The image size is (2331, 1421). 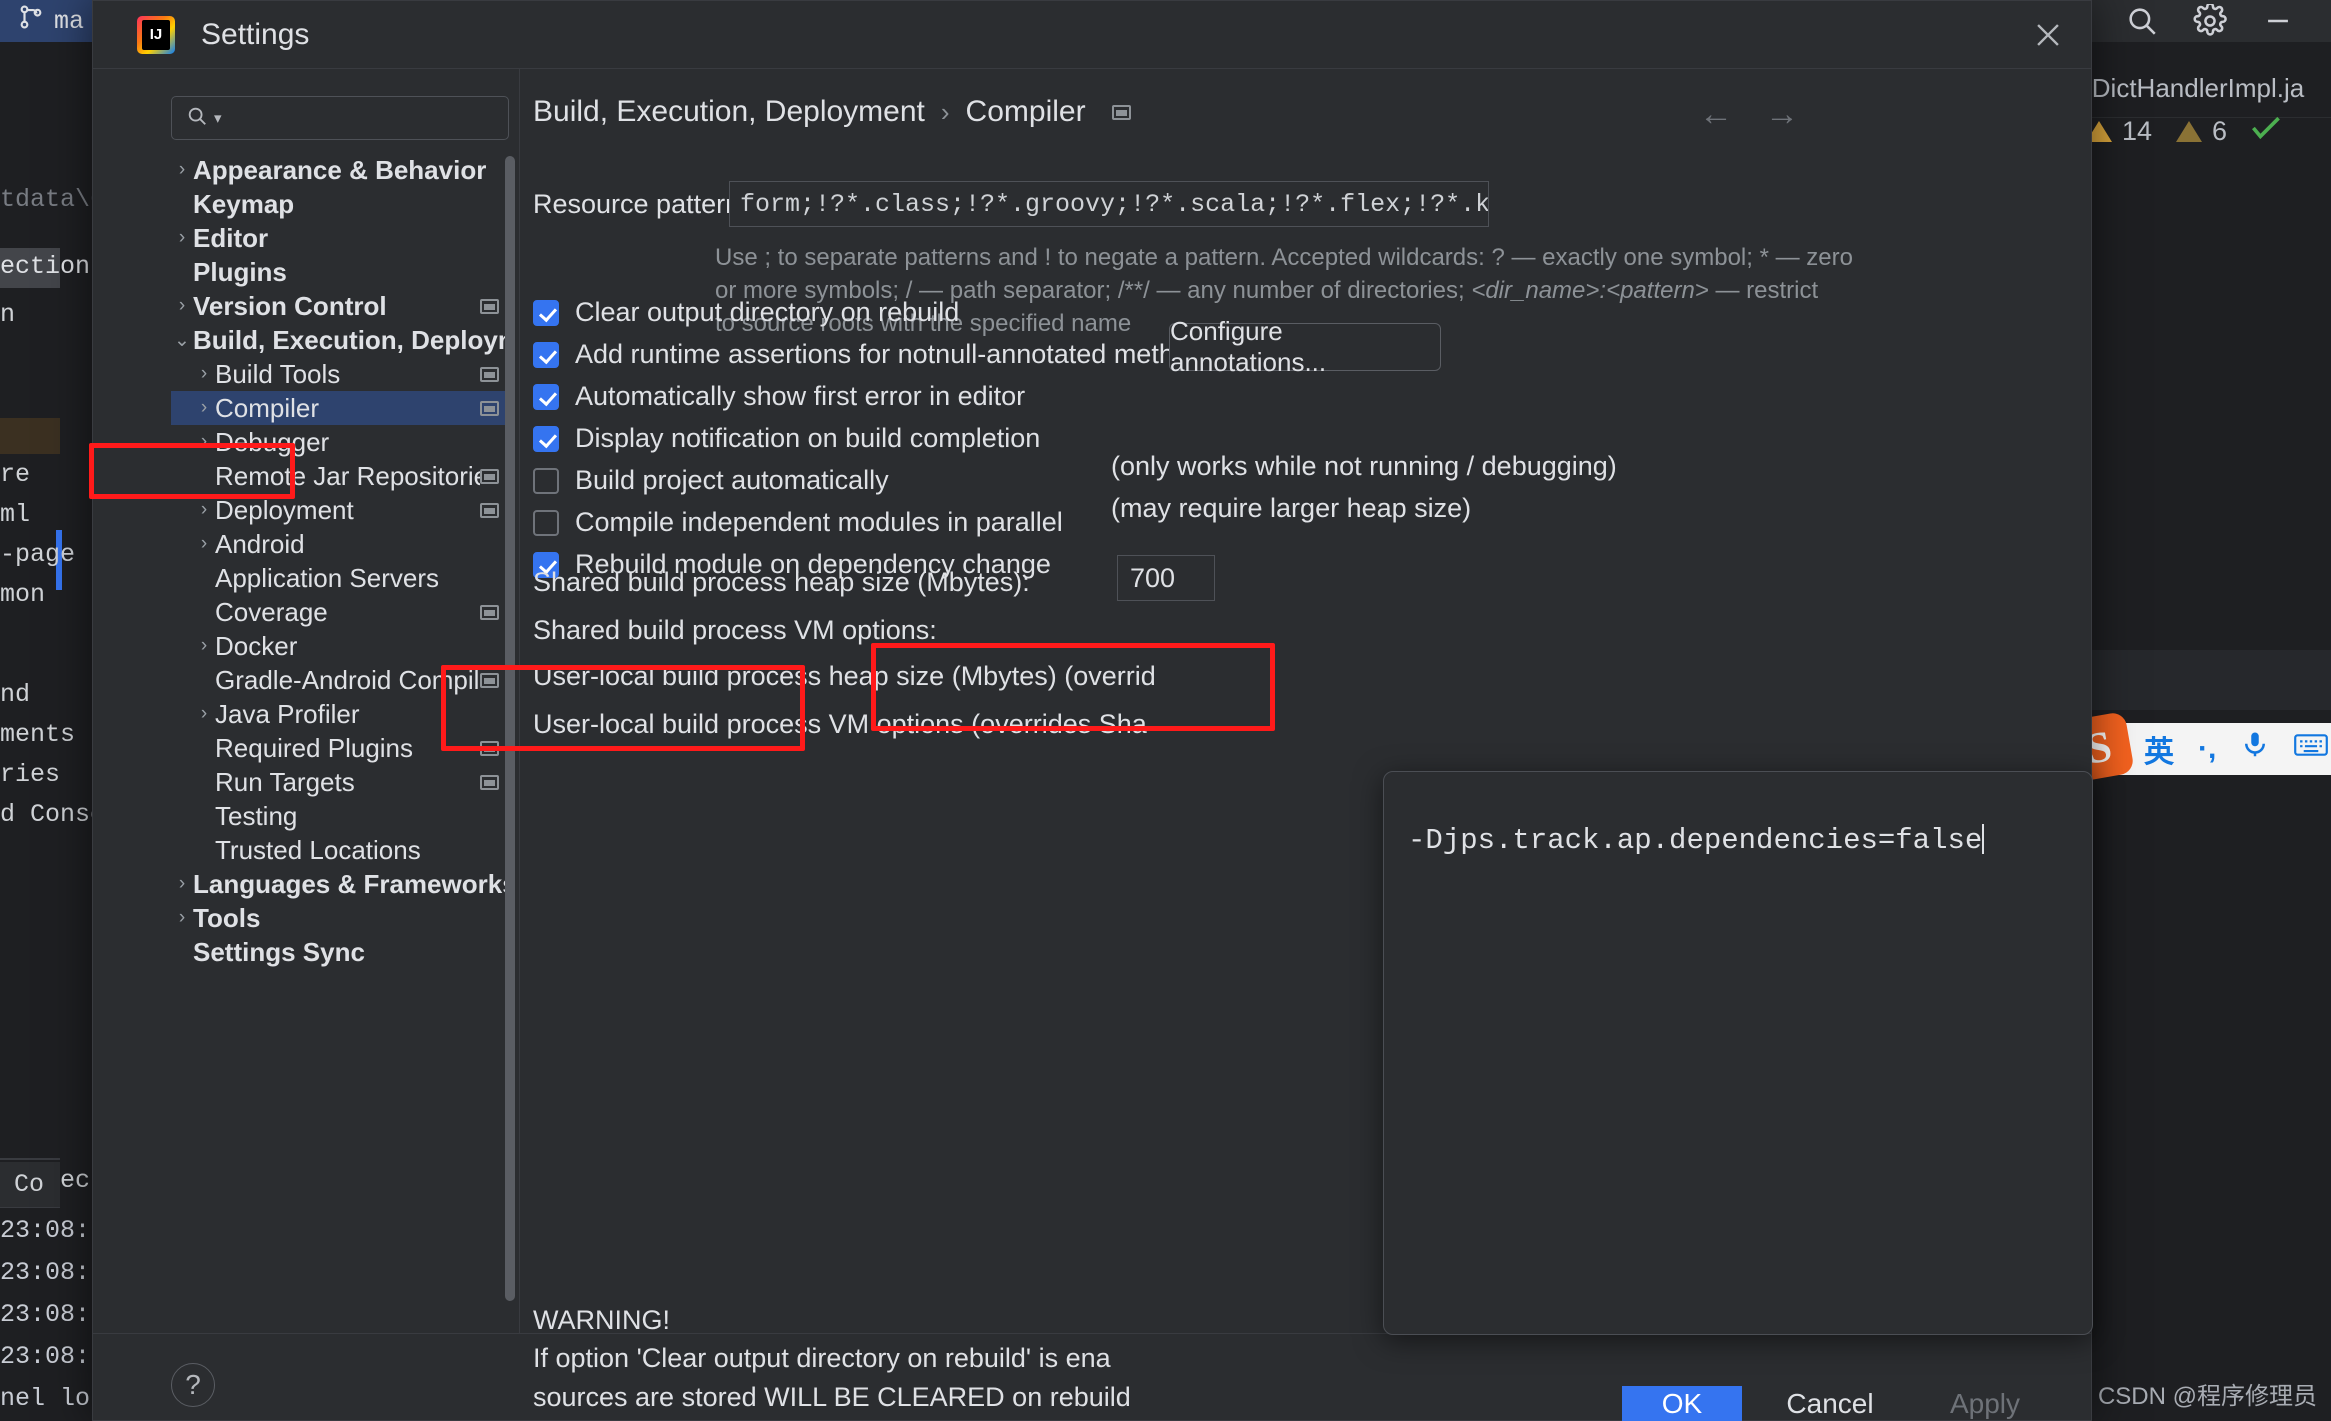 I want to click on vm-options-popup: -Djps.track.ap.dependencies=false, so click(x=1738, y=1053).